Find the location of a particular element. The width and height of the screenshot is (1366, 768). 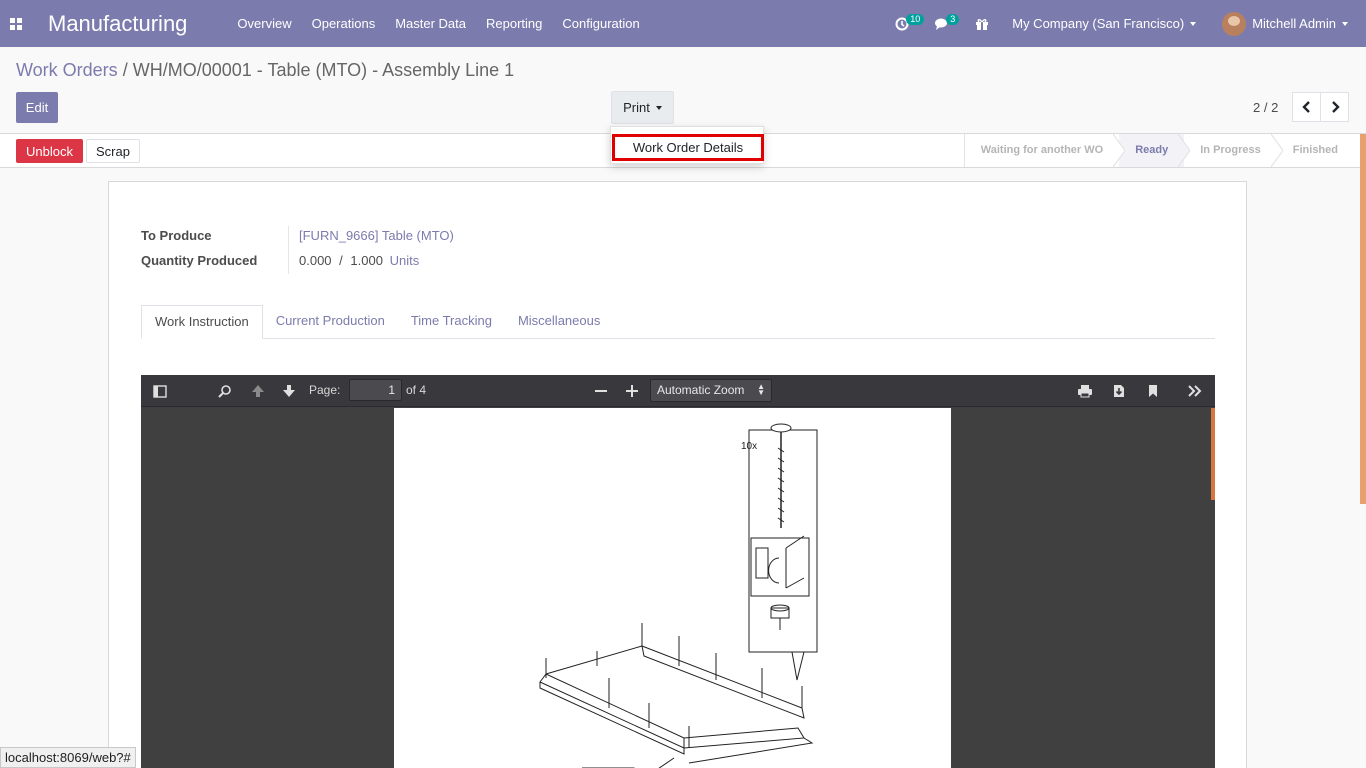

browser-status-url: localhost:8069/web?# is located at coordinates (68, 757).